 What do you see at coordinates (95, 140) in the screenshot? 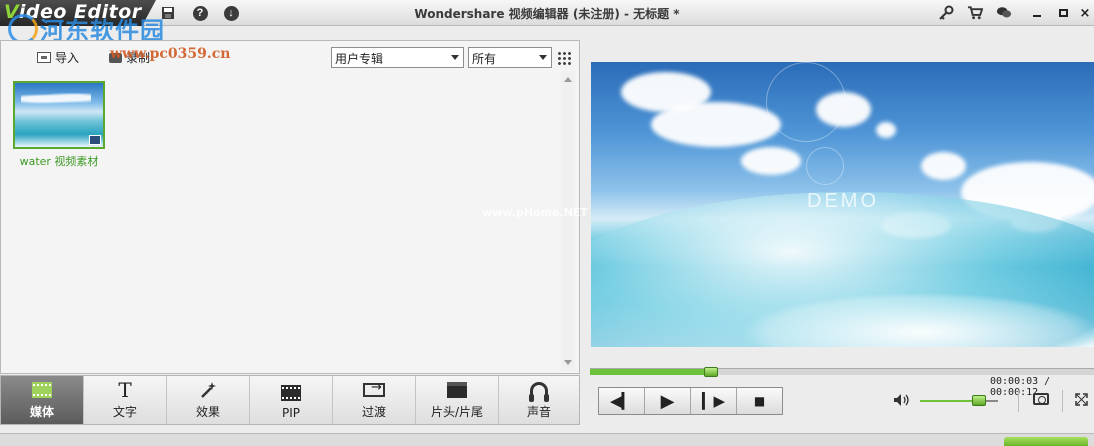
I see `video-badge-icon` at bounding box center [95, 140].